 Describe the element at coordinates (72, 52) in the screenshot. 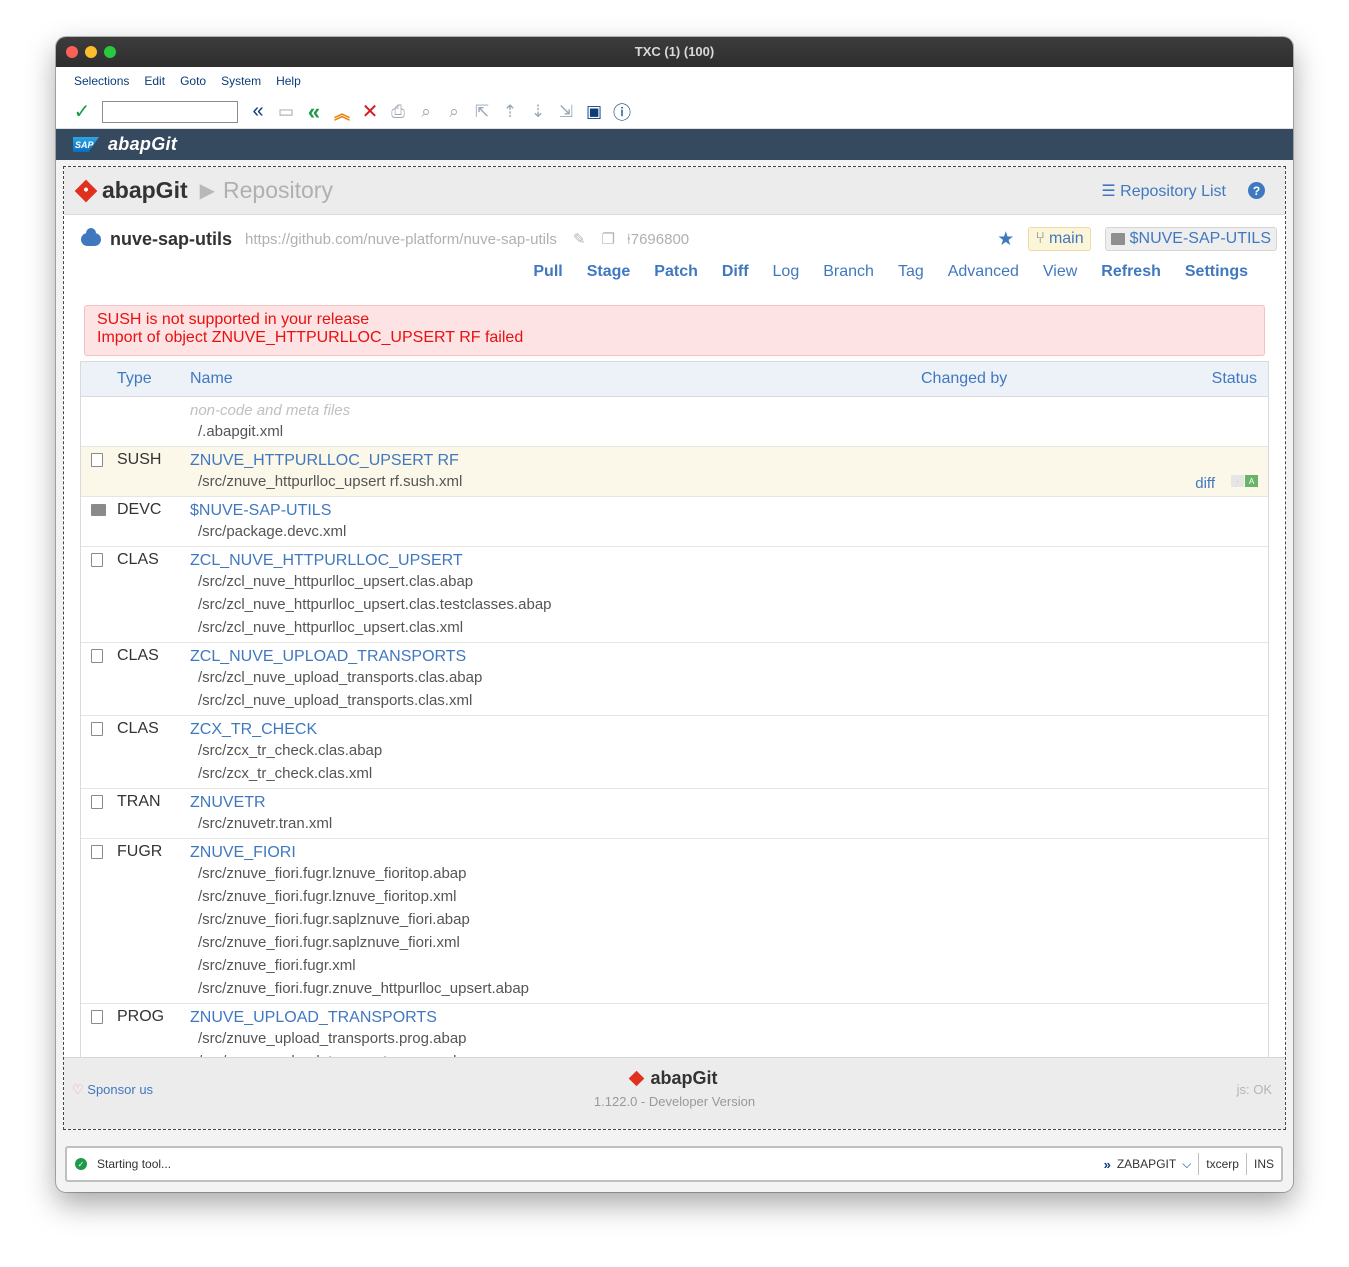

I see `close-window-button` at that location.